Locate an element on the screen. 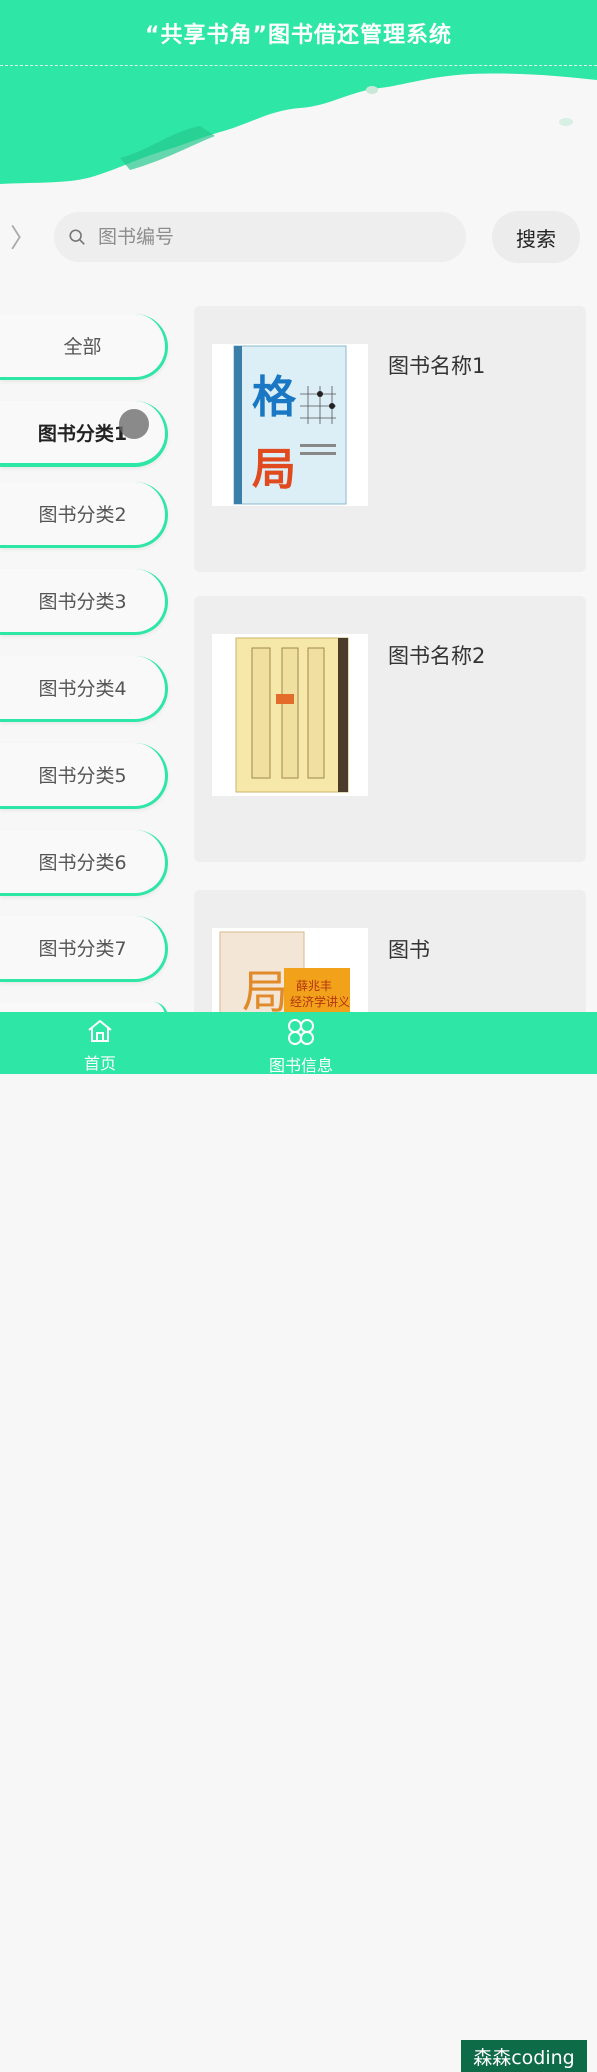 The height and width of the screenshot is (2072, 597). category-2: 图书分类2 is located at coordinates (84, 515).